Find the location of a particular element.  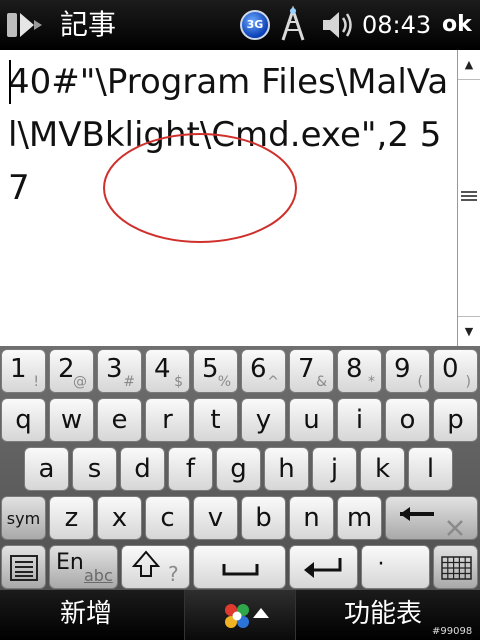

softkey-right-menu: 功能表 is located at coordinates (383, 614).